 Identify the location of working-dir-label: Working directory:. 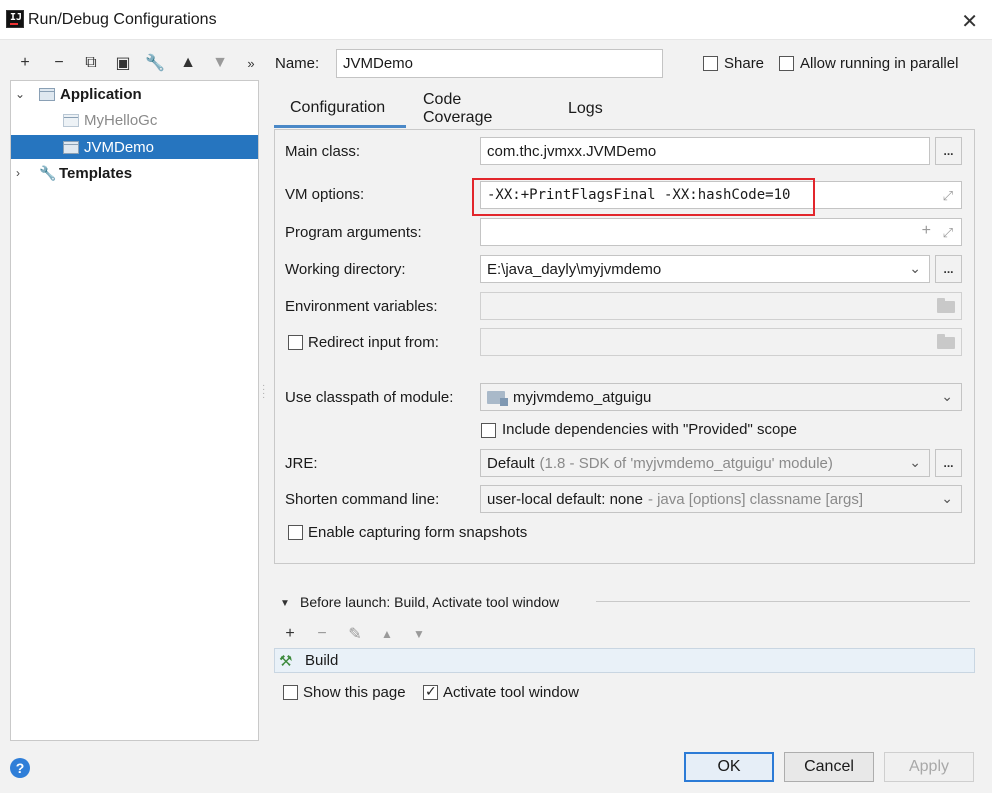
(345, 269).